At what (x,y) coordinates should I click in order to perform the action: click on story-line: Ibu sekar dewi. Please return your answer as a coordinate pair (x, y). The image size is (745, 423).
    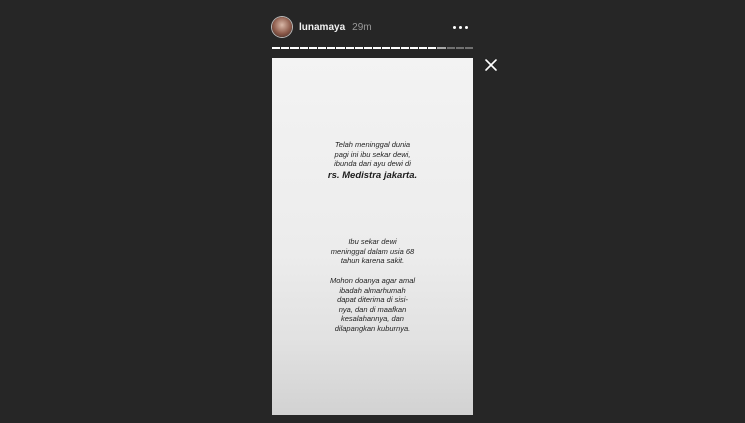
    Looking at the image, I should click on (372, 241).